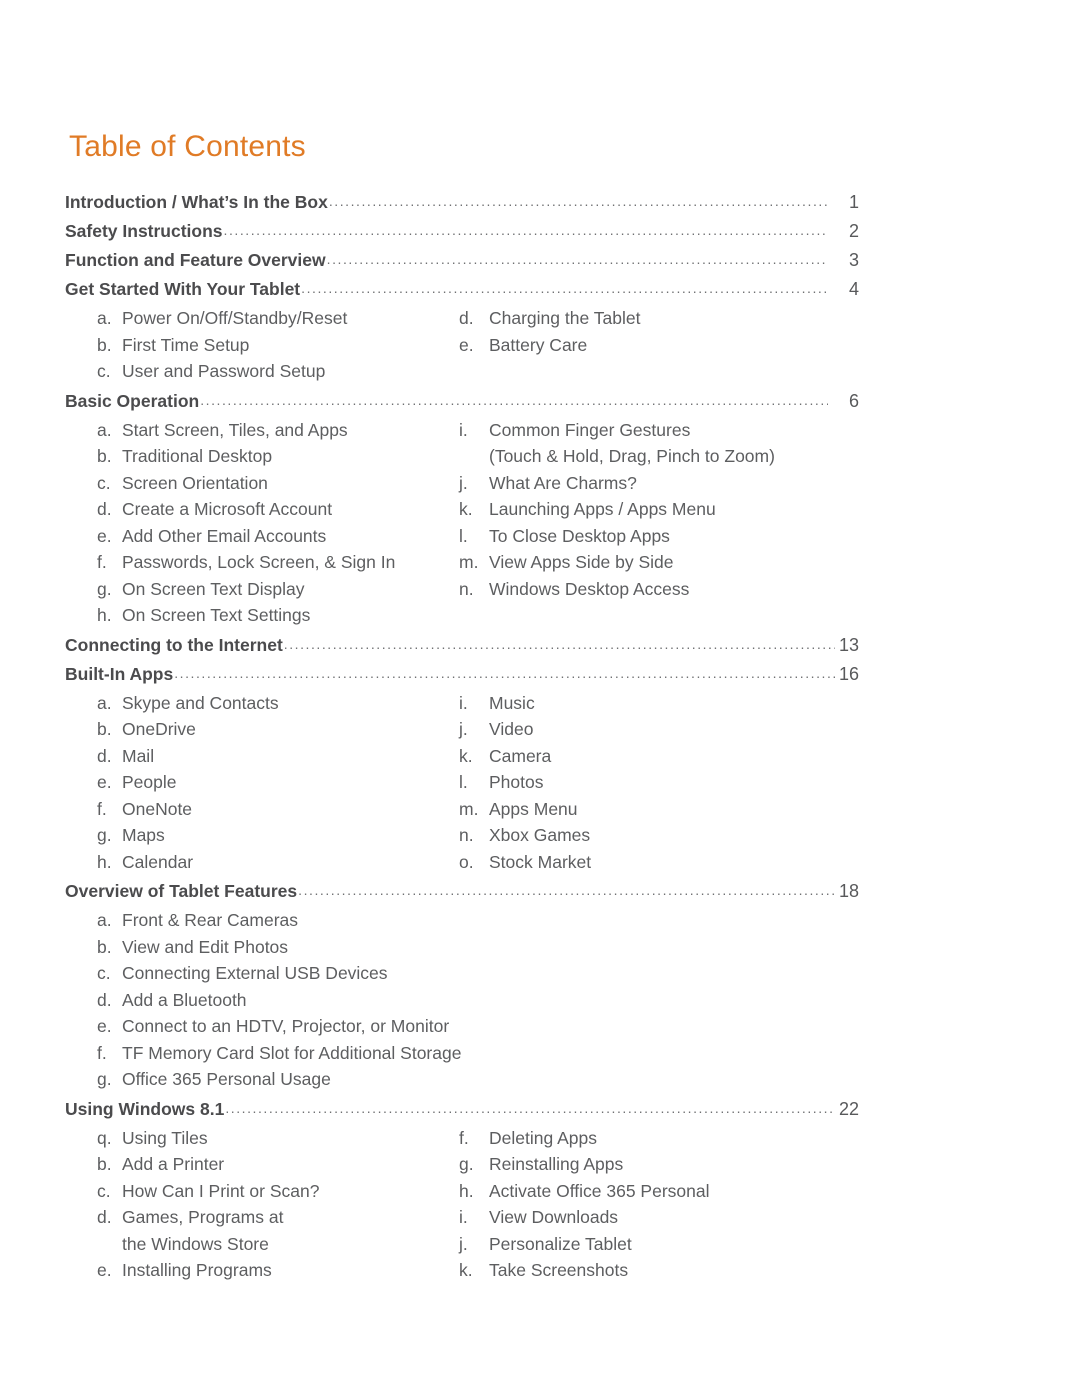 This screenshot has height=1397, width=1080. I want to click on toc-page-number: 4, so click(853, 289).